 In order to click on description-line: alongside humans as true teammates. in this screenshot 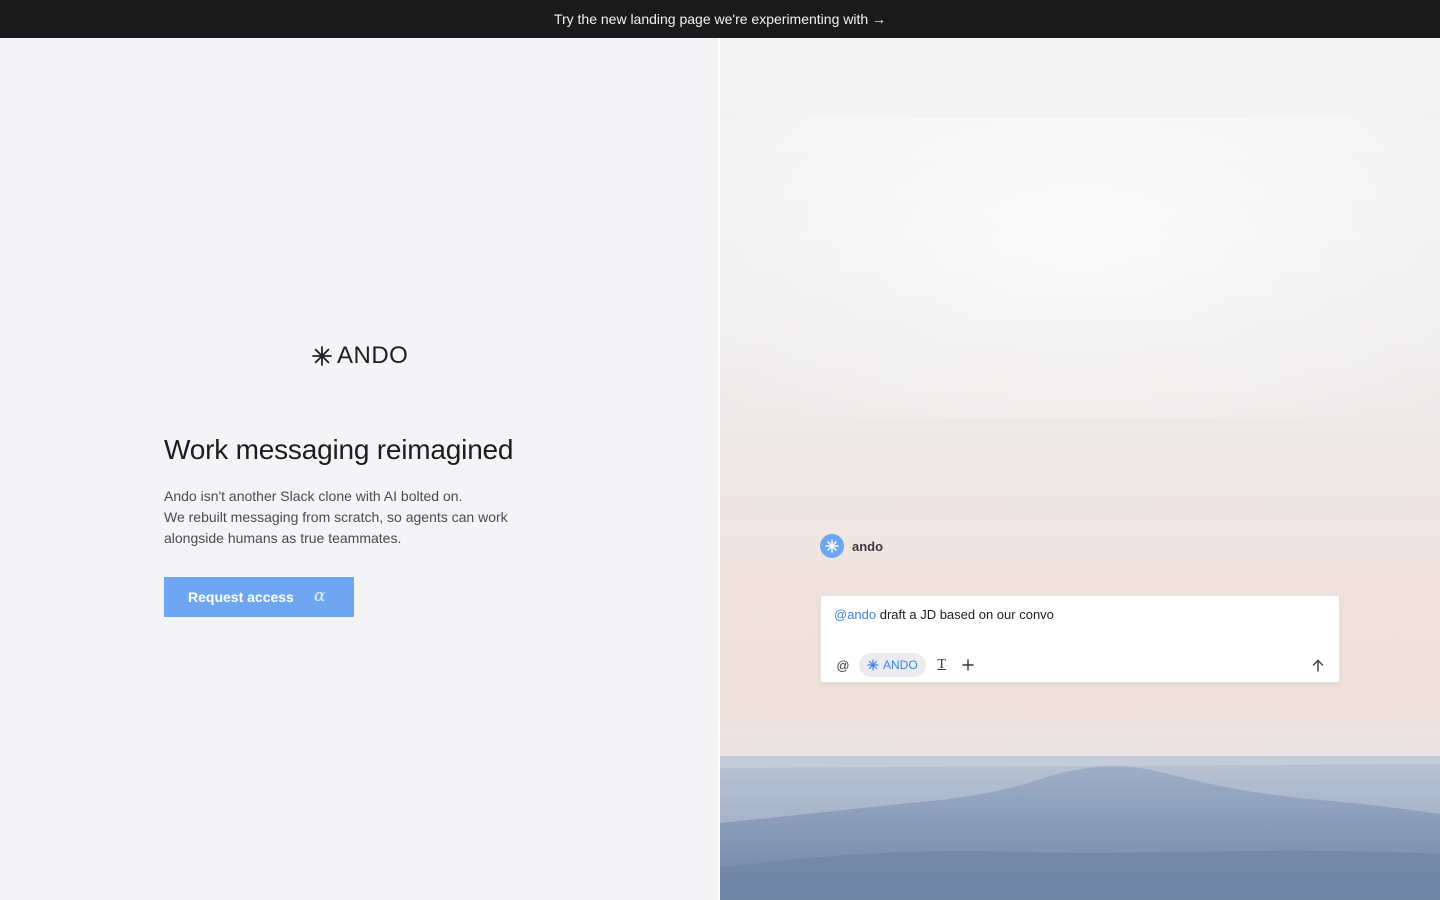, I will do `click(283, 538)`.